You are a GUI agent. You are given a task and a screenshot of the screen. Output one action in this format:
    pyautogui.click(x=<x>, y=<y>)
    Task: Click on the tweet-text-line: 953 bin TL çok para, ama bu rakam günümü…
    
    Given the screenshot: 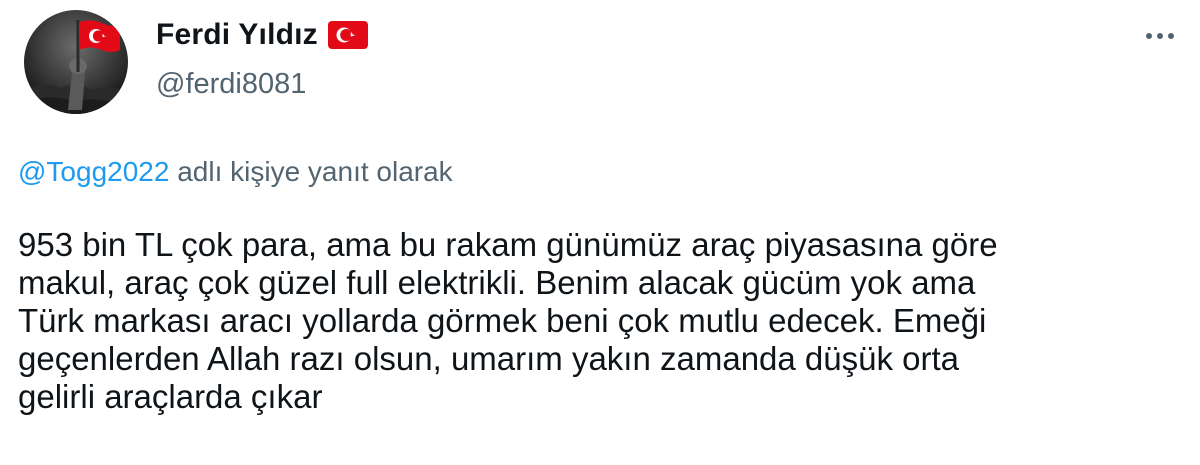 What is the action you would take?
    pyautogui.click(x=508, y=244)
    